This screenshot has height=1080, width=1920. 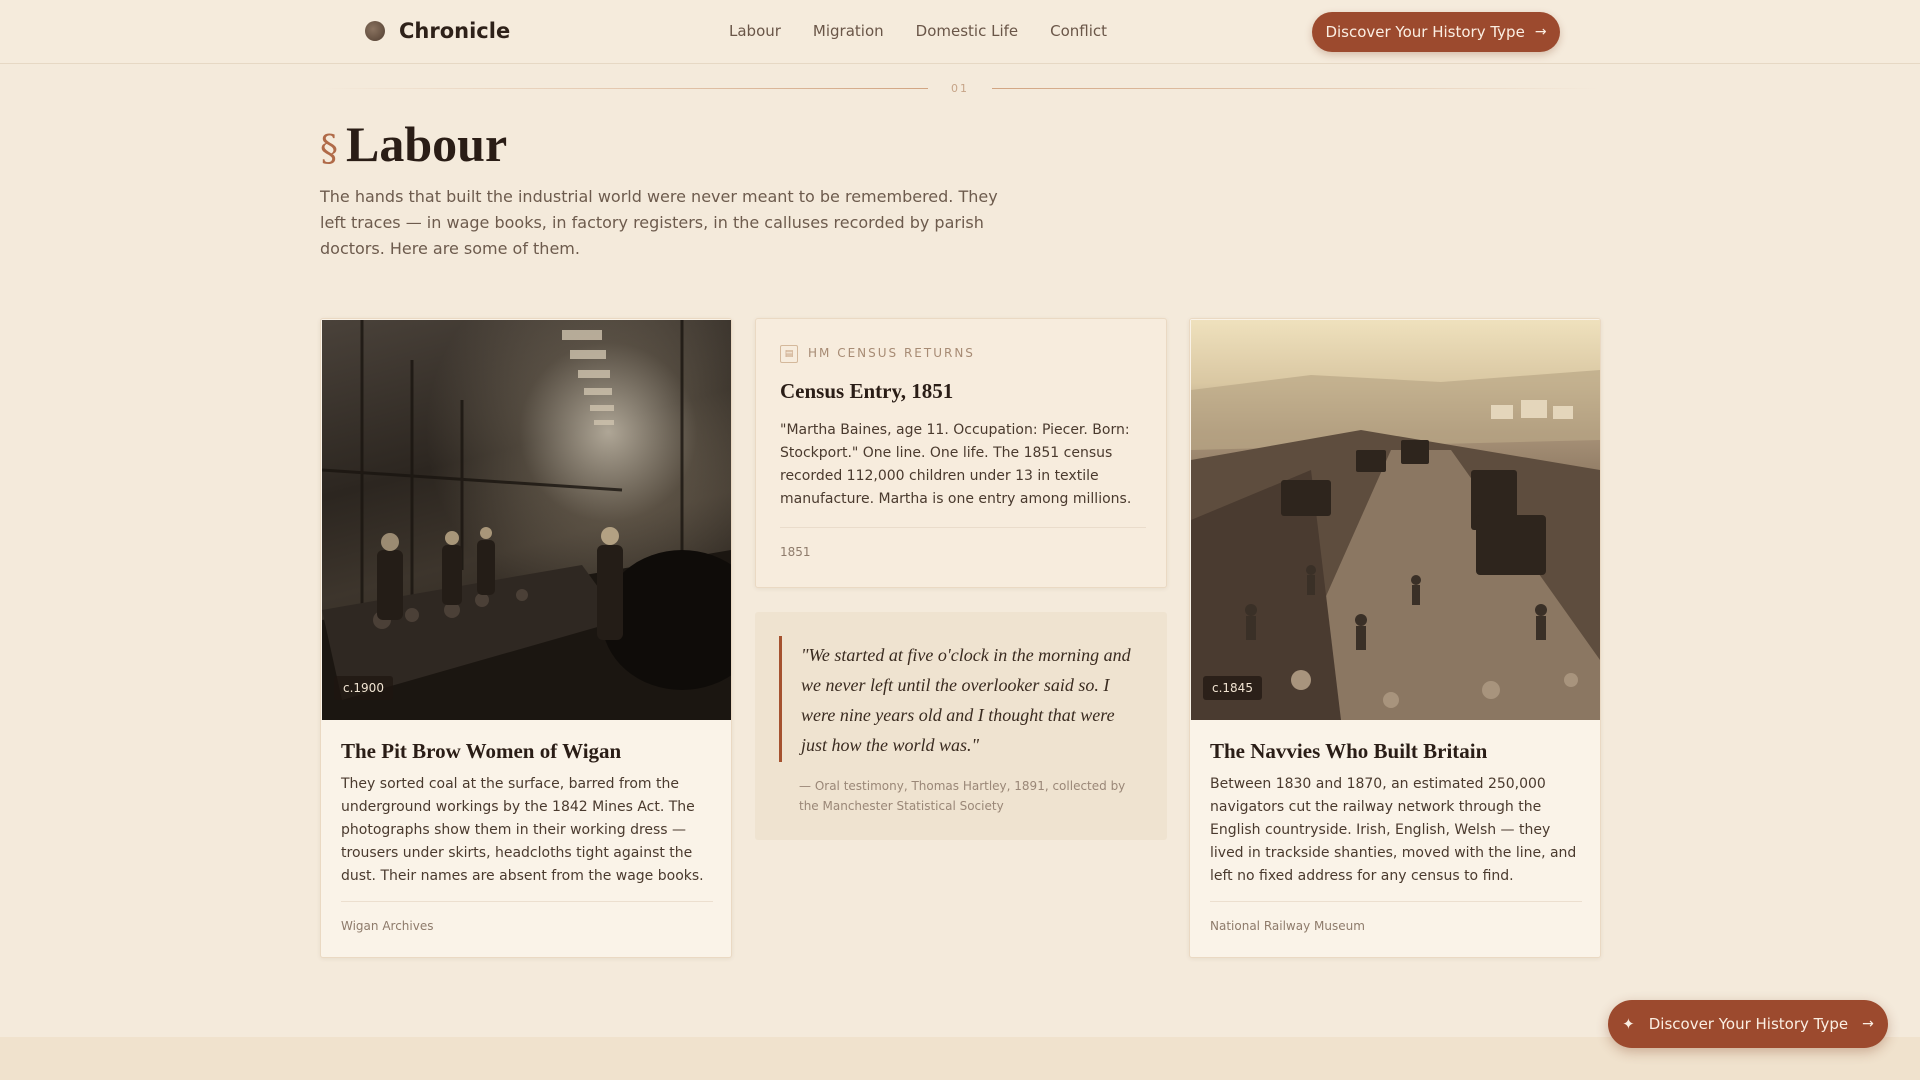 What do you see at coordinates (455, 31) in the screenshot?
I see `brand-name: Chronicle` at bounding box center [455, 31].